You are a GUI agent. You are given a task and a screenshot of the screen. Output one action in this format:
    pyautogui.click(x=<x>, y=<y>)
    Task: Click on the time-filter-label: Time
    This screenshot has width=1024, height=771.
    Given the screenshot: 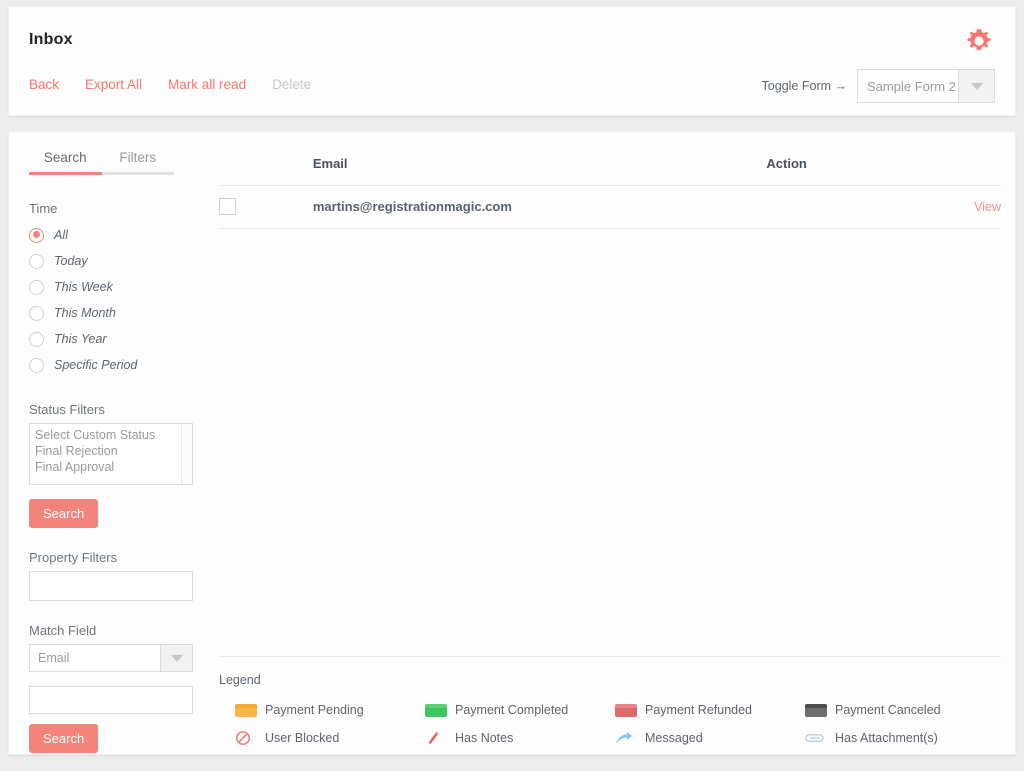 What is the action you would take?
    pyautogui.click(x=43, y=208)
    